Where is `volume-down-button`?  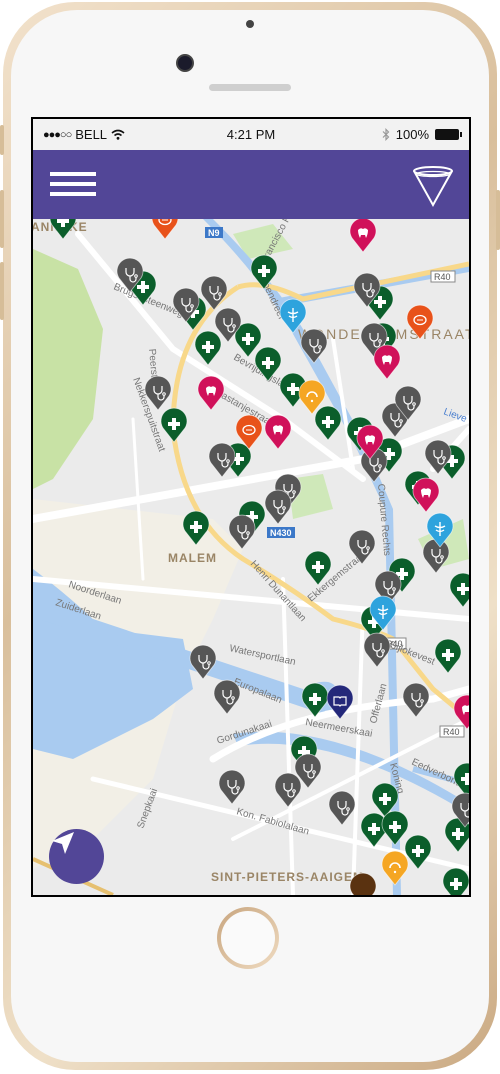
volume-down-button is located at coordinates (2, 291).